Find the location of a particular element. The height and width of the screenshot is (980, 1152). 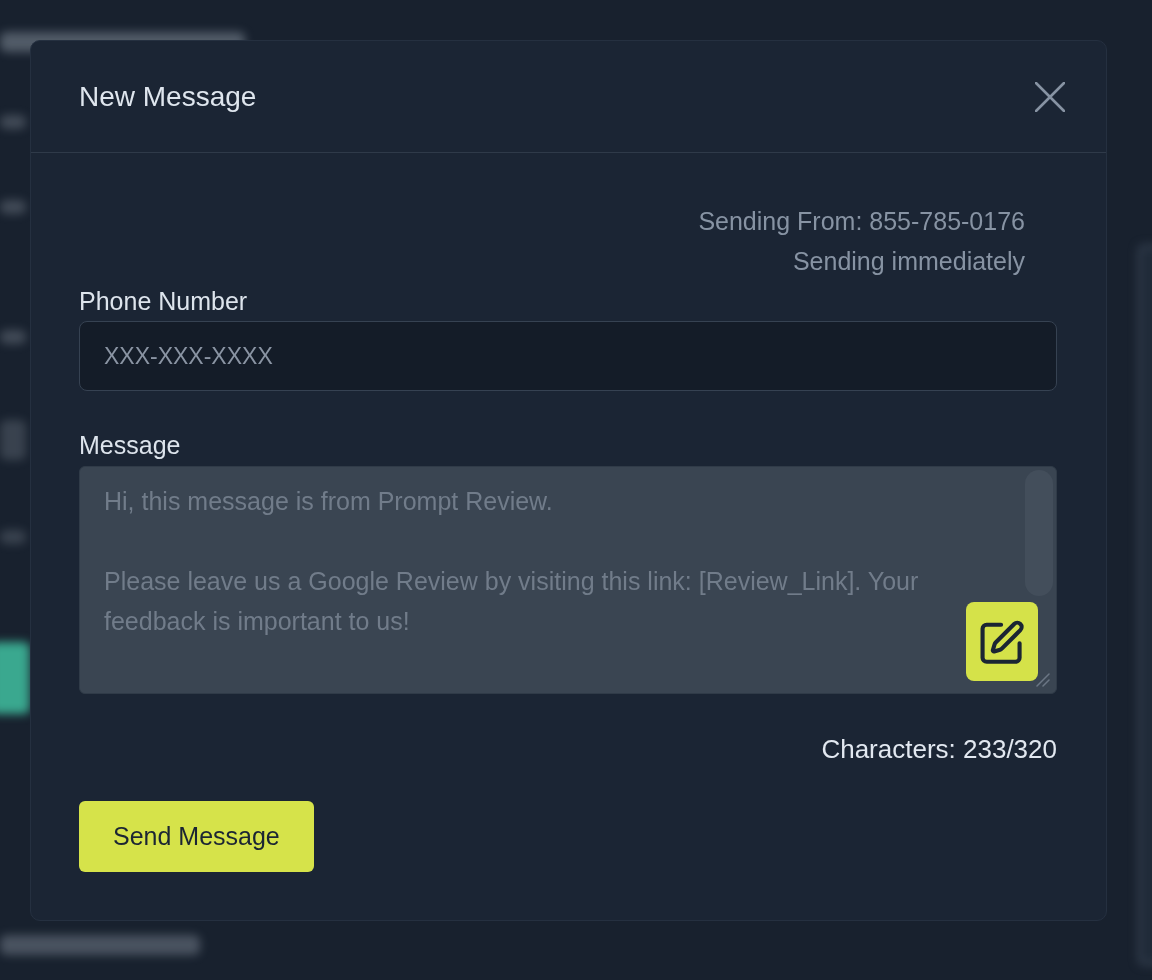

pencil-square-icon is located at coordinates (1002, 641).